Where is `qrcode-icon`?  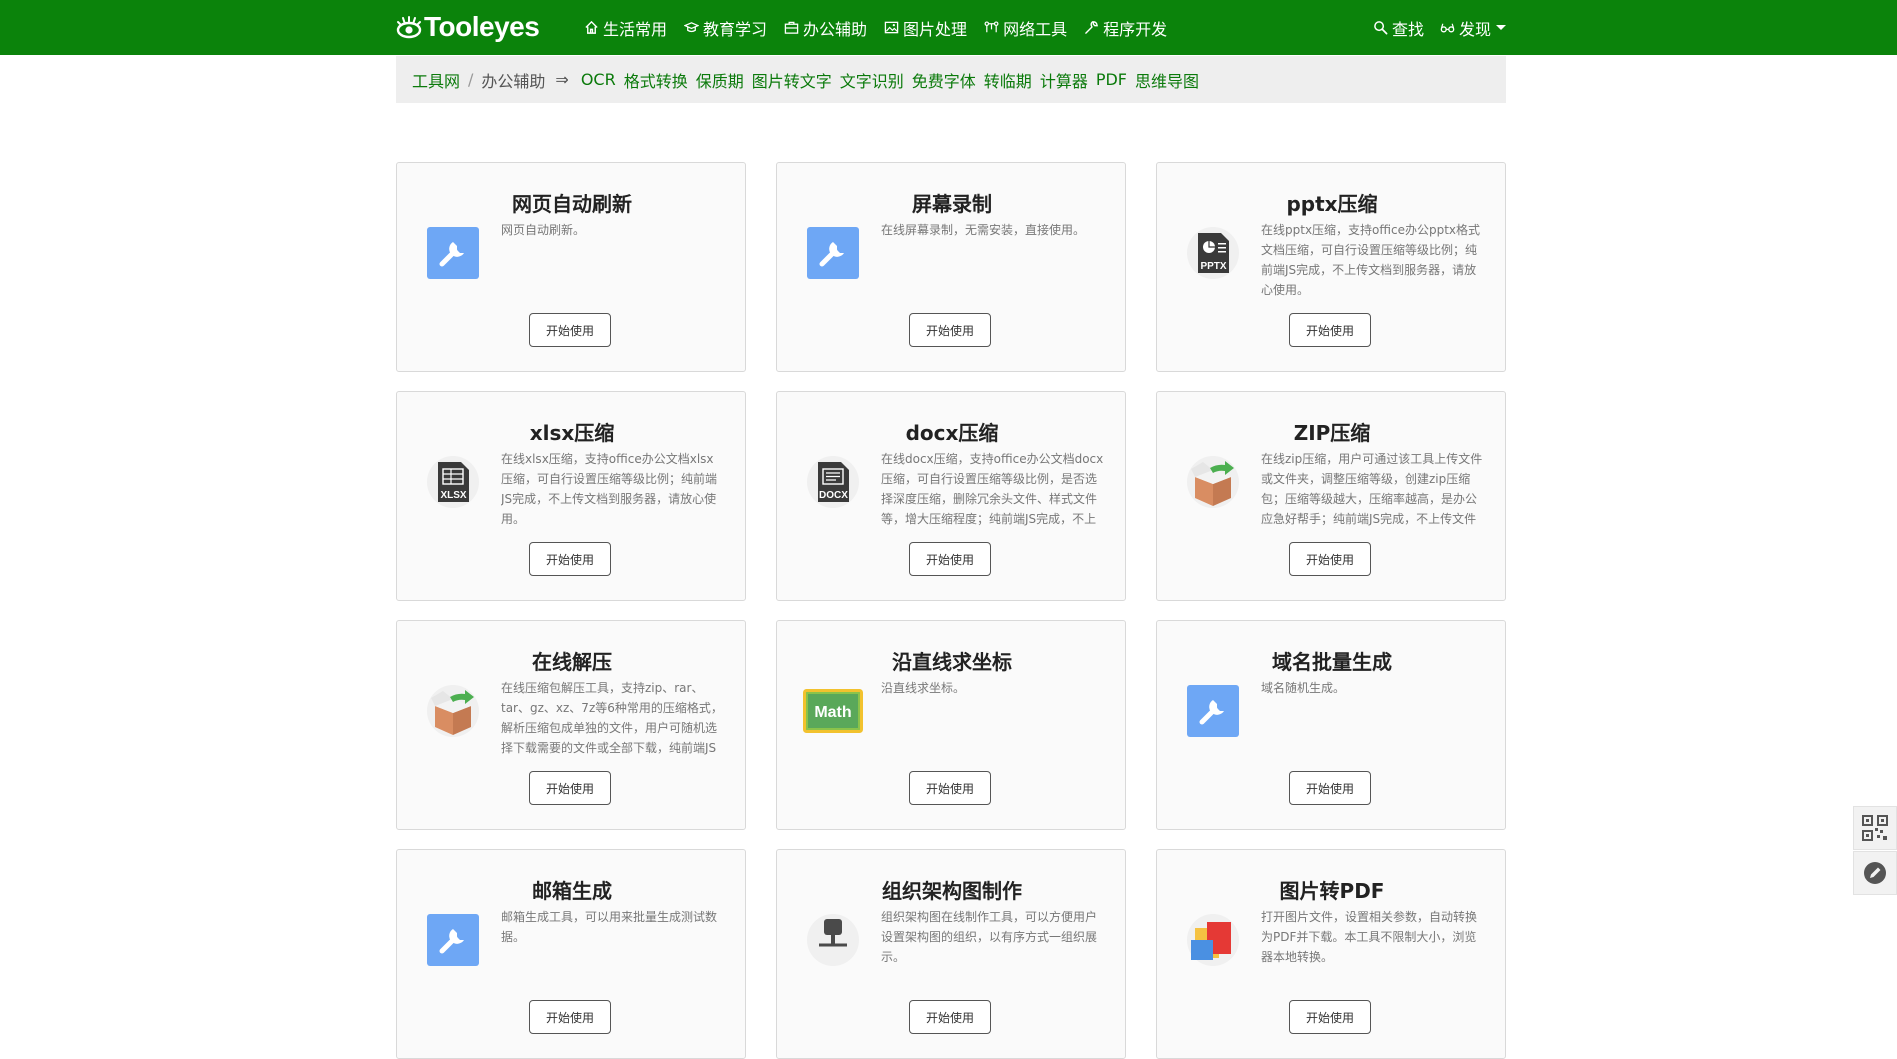 qrcode-icon is located at coordinates (1875, 828).